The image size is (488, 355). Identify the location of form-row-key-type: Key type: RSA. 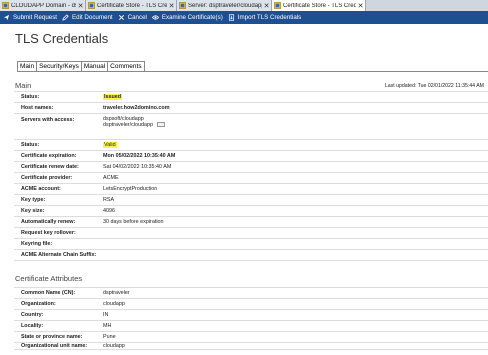
(251, 200).